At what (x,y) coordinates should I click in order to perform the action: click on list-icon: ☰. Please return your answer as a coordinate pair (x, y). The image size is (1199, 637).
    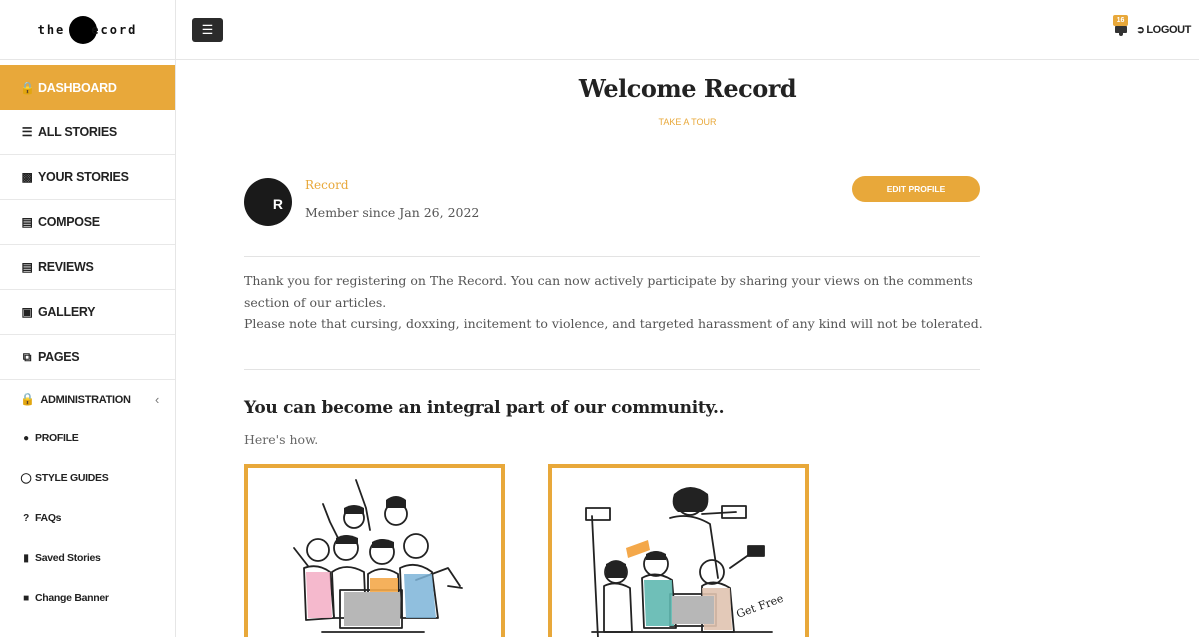
    Looking at the image, I should click on (27, 132).